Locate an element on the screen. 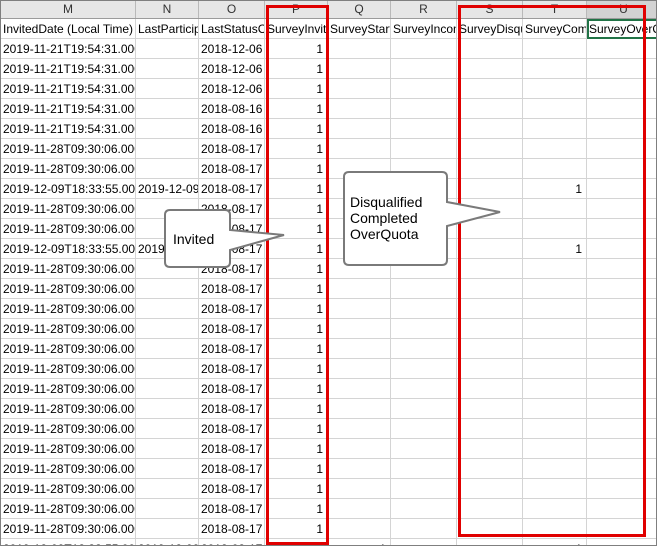  column-header-s: S is located at coordinates (490, 9).